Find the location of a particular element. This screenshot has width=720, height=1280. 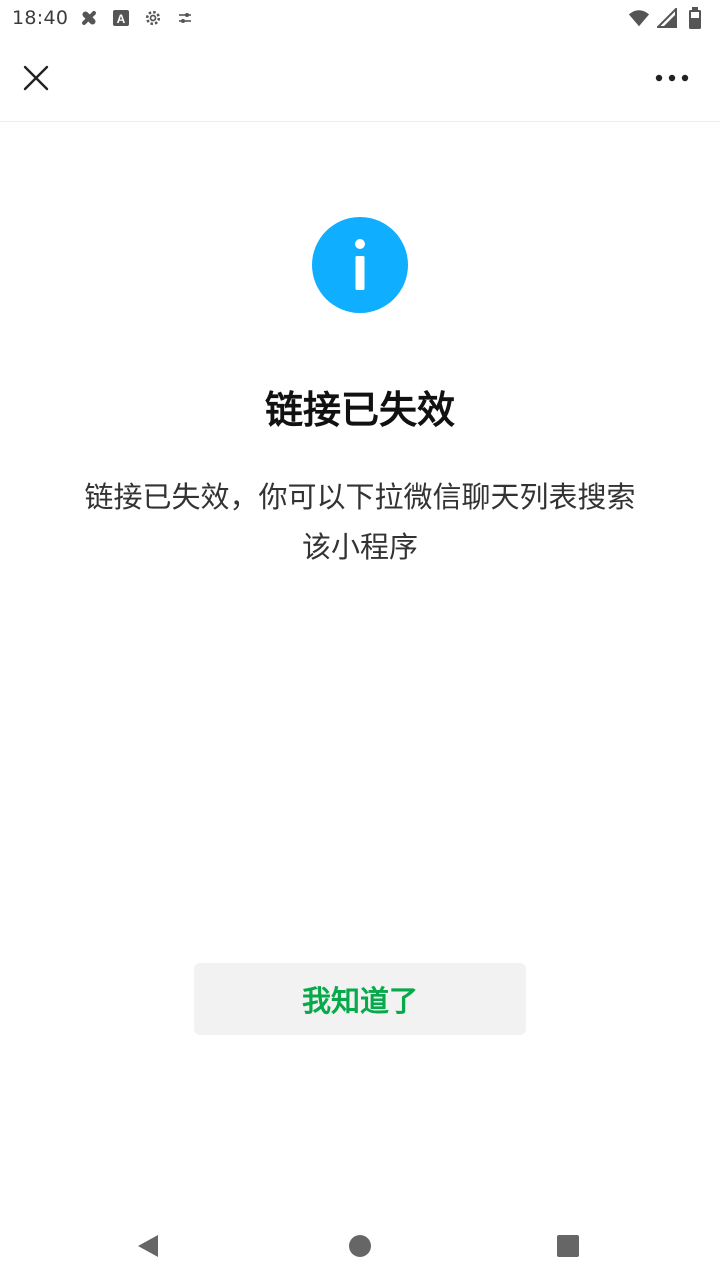

home-button is located at coordinates (360, 1246).